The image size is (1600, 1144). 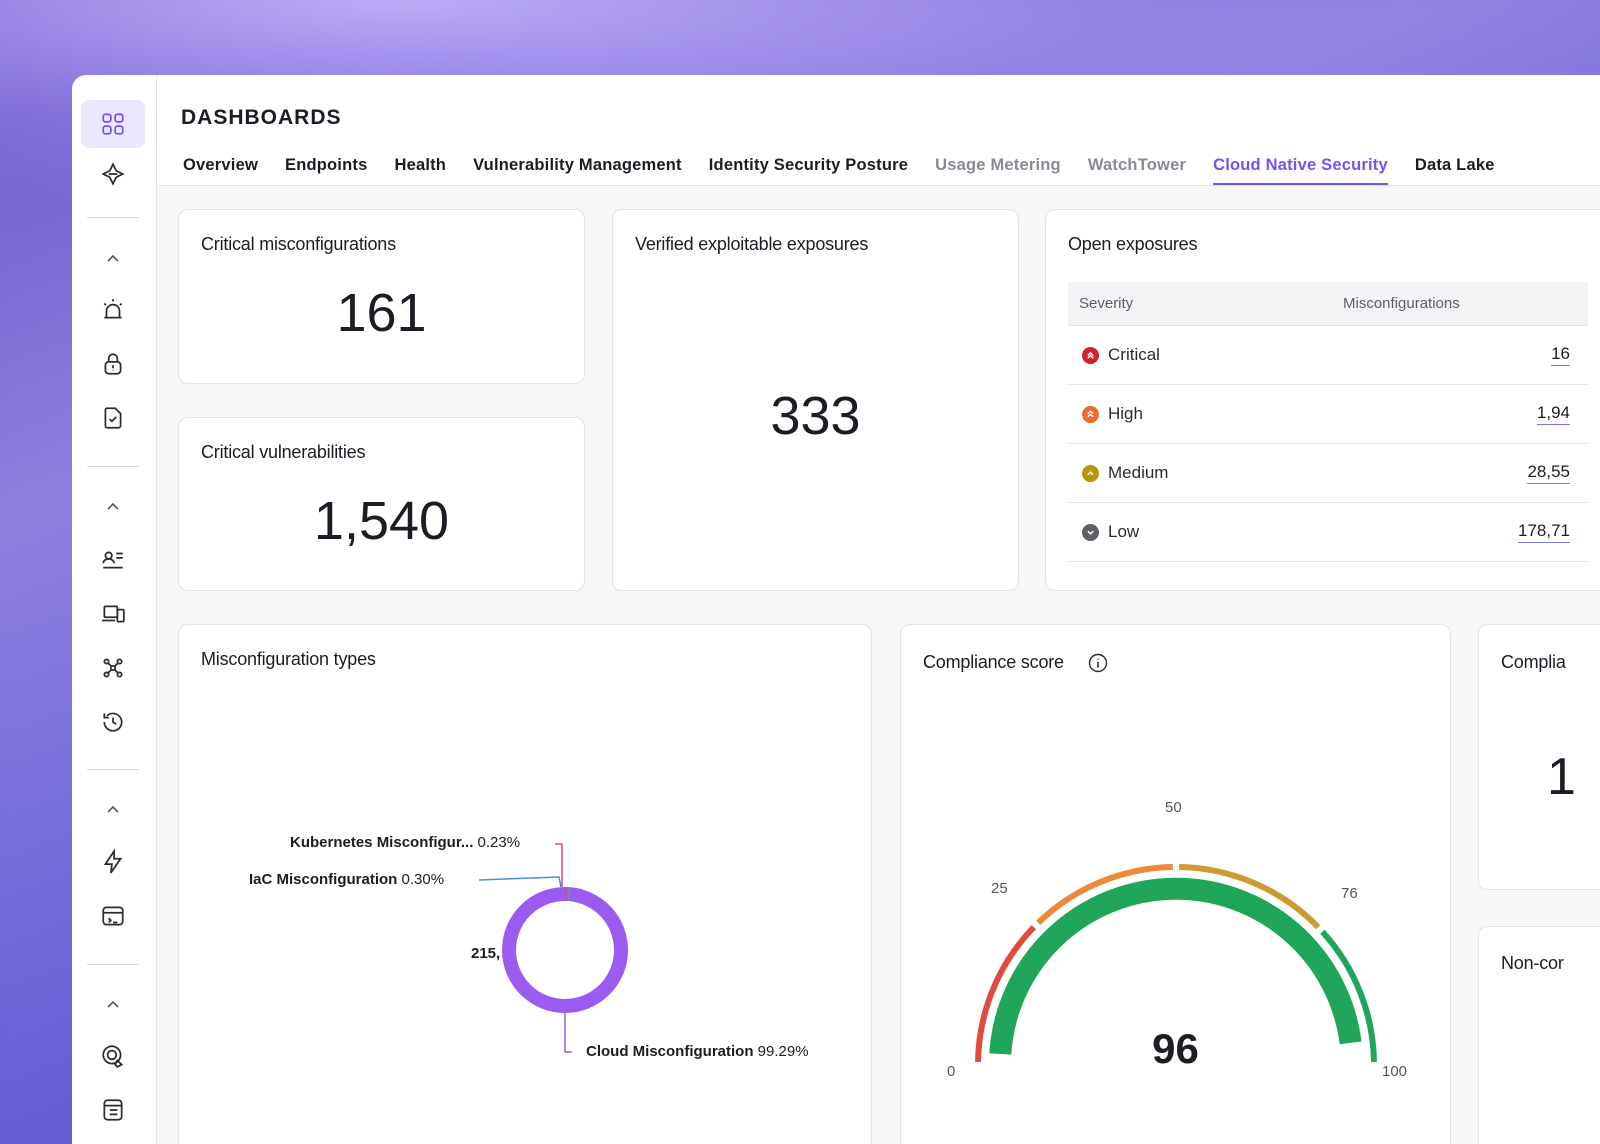 I want to click on card-title: Non-cor, so click(x=1532, y=963).